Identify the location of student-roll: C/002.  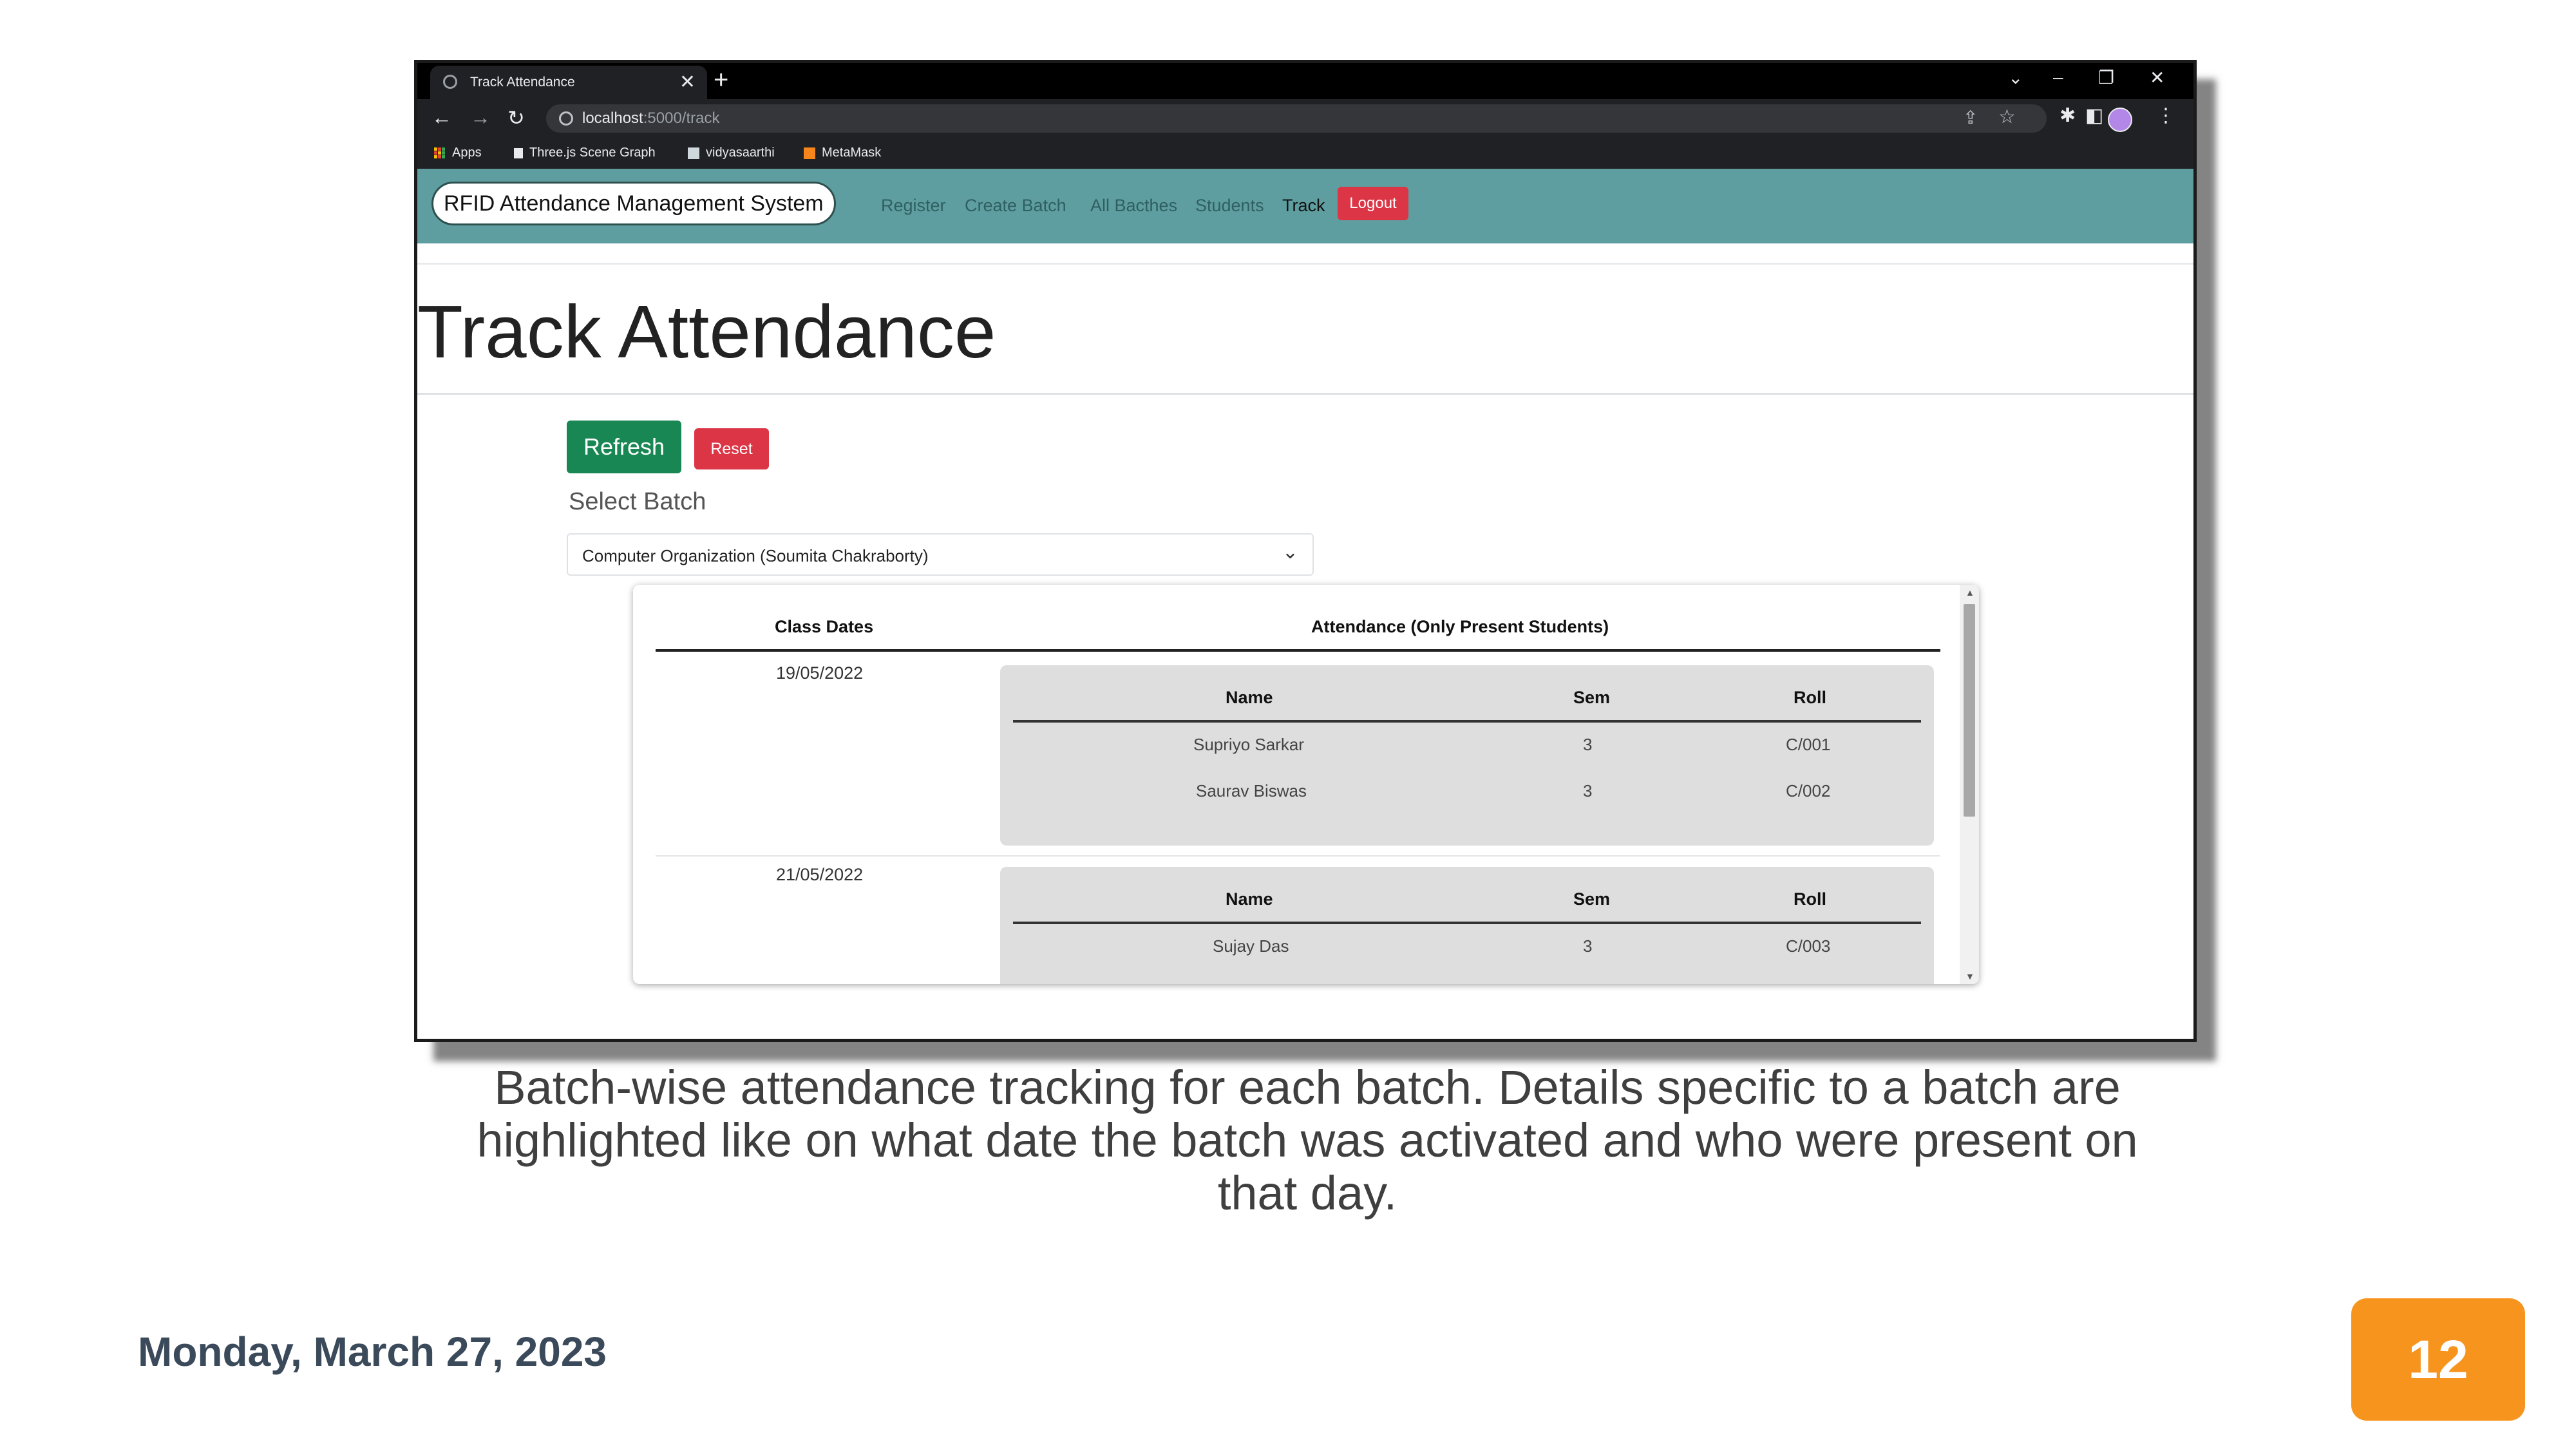
(1808, 790).